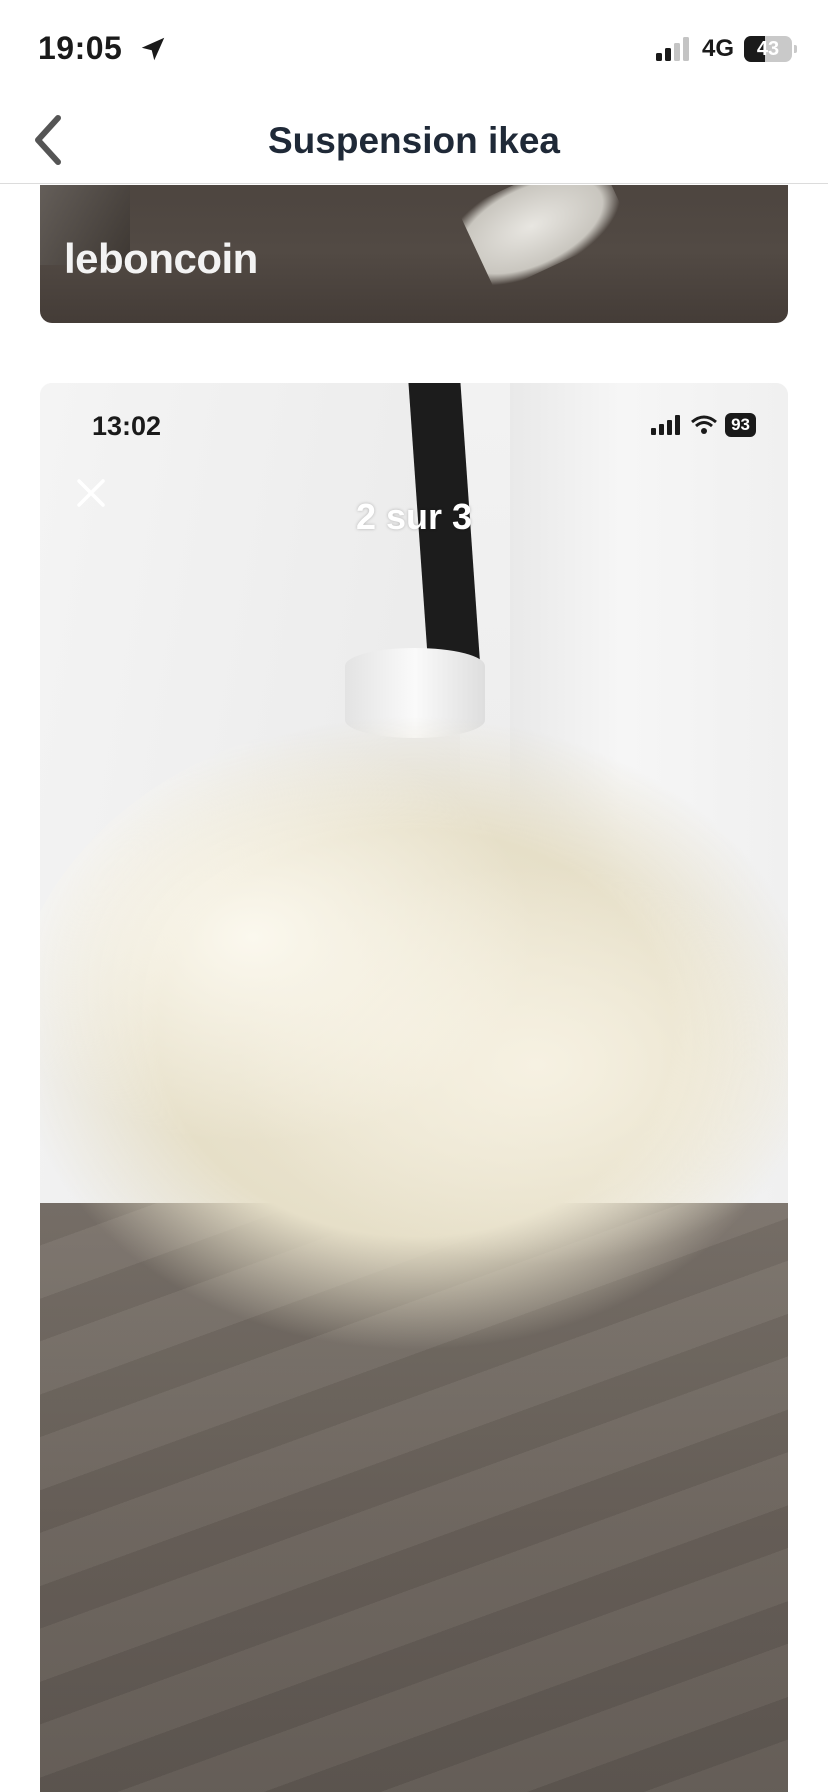 The height and width of the screenshot is (1792, 828). What do you see at coordinates (740, 425) in the screenshot?
I see `screenshot-battery: 93` at bounding box center [740, 425].